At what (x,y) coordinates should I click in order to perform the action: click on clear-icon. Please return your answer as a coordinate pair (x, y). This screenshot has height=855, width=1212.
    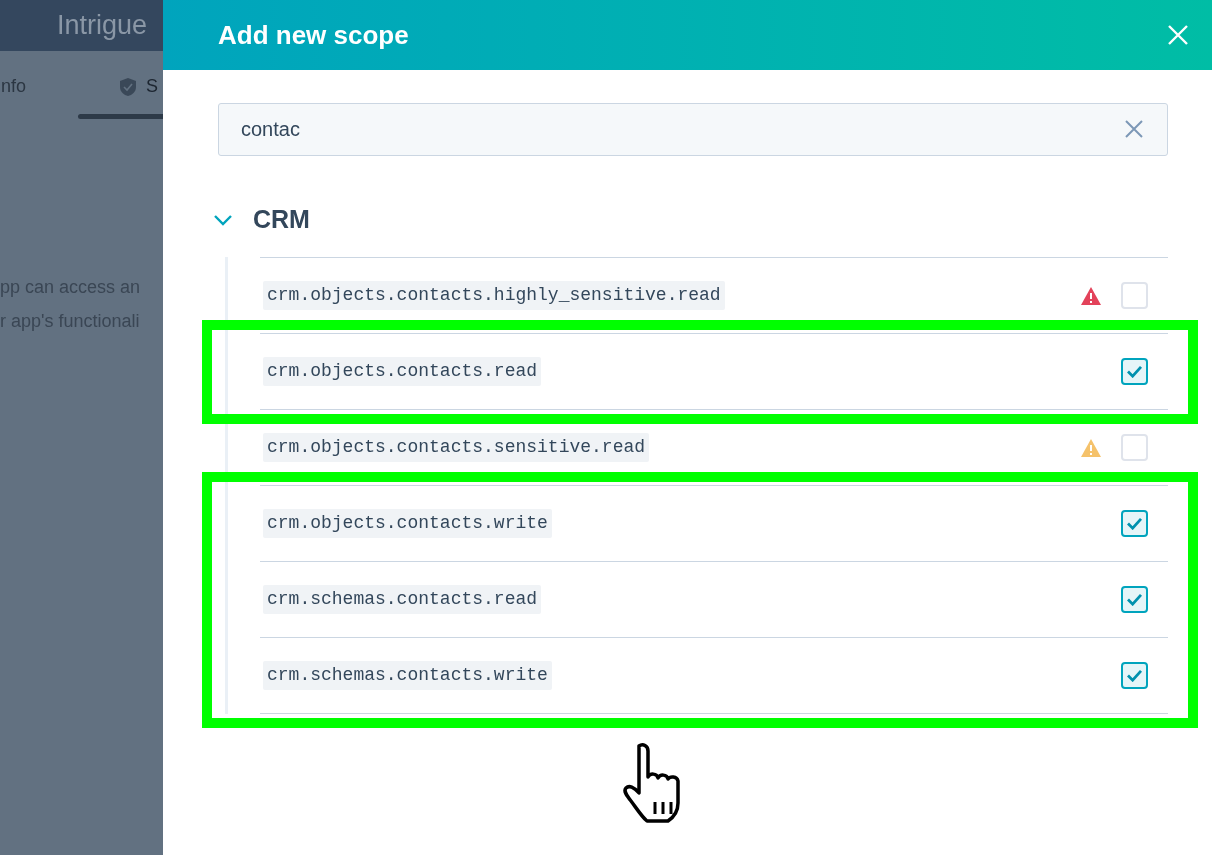
    Looking at the image, I should click on (1134, 129).